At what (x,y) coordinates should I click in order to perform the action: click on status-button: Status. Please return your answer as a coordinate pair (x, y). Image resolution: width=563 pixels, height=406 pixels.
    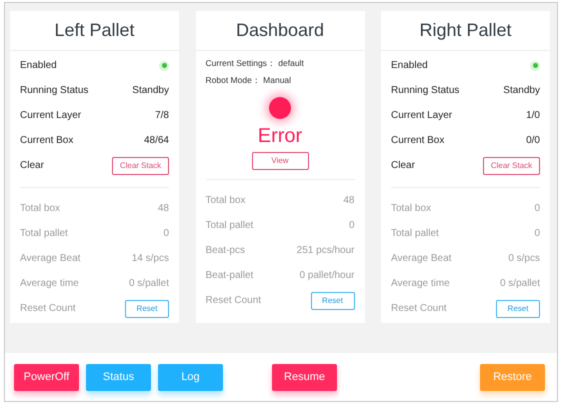
    Looking at the image, I should click on (118, 377).